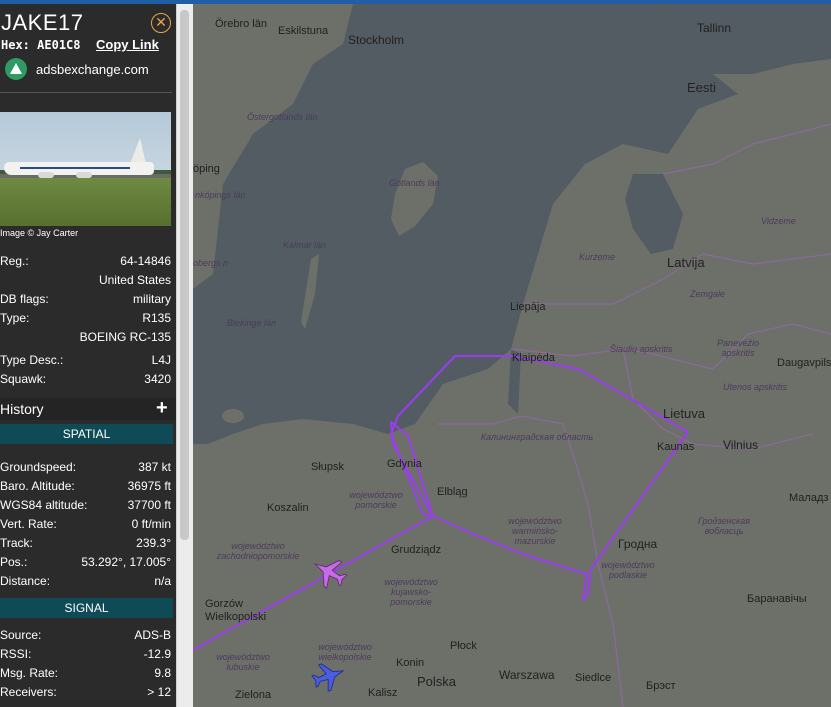 Image resolution: width=831 pixels, height=707 pixels. What do you see at coordinates (686, 262) in the screenshot?
I see `map-label-latvija: Latvija` at bounding box center [686, 262].